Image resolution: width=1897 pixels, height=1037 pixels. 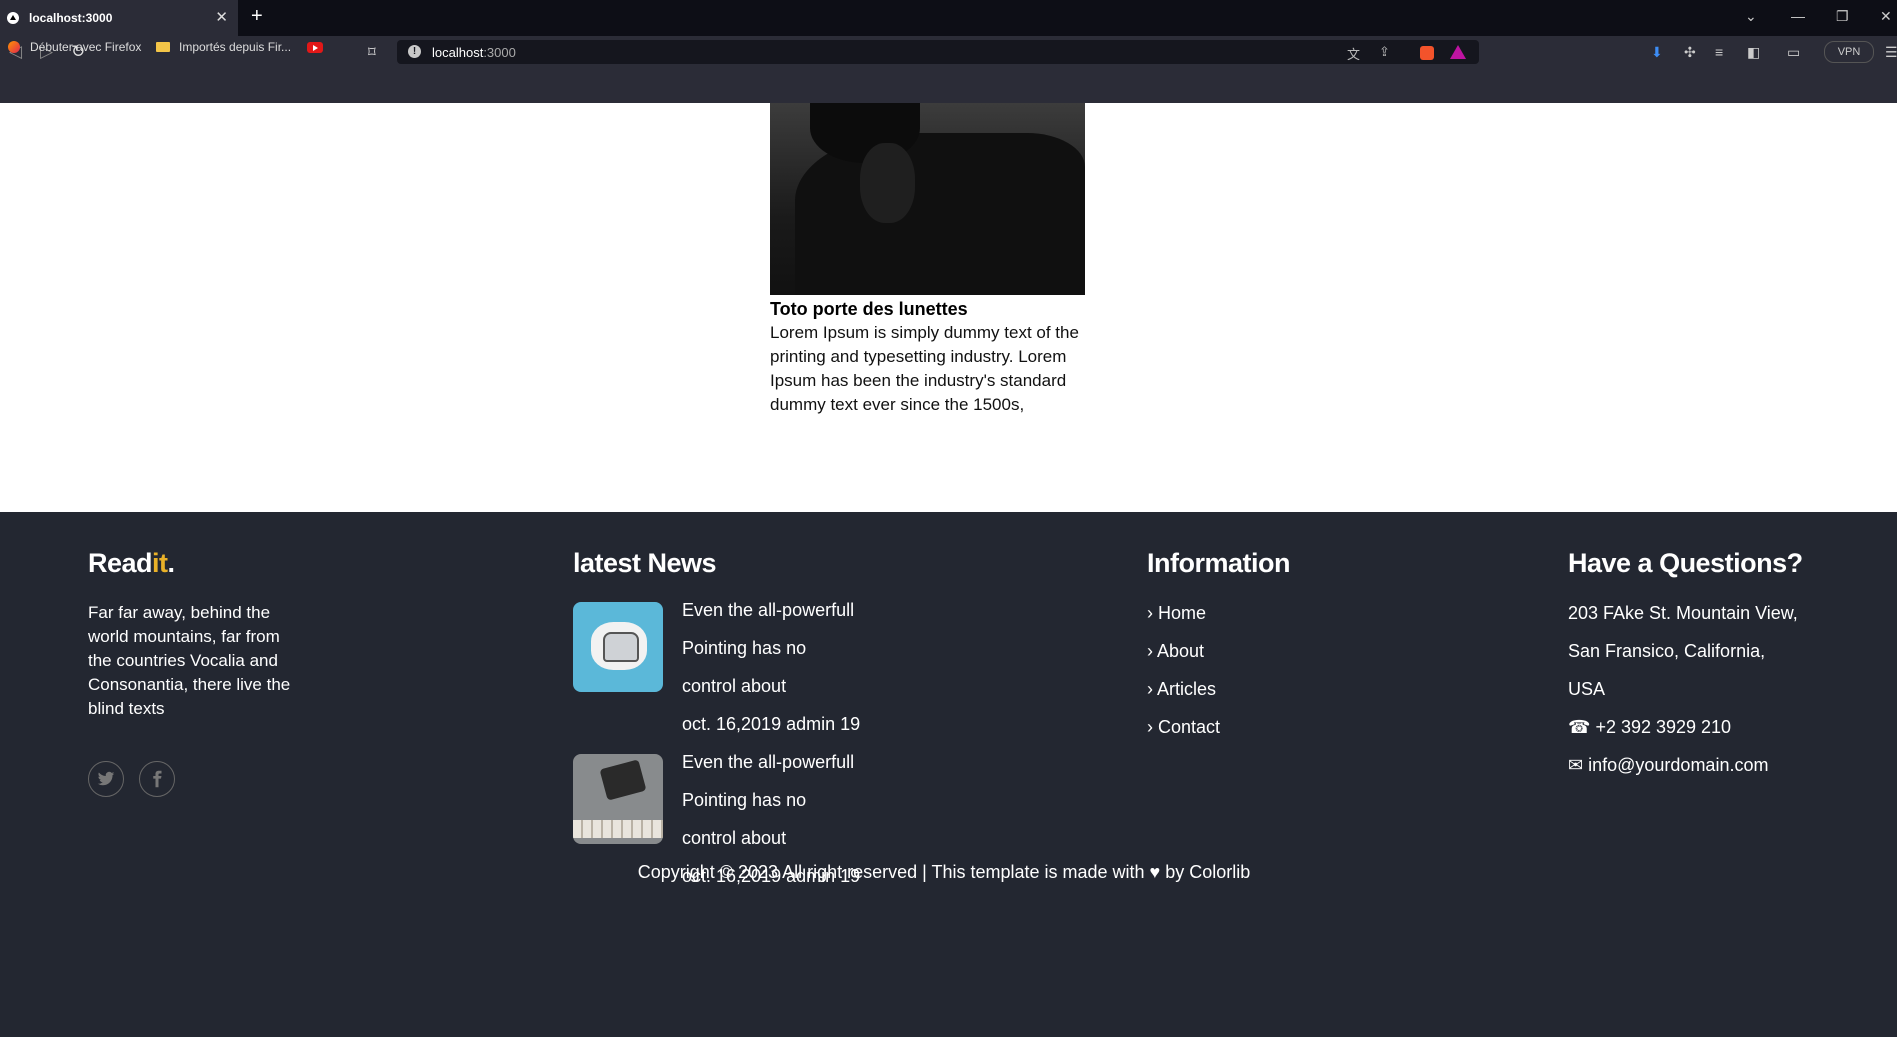 I want to click on information-heading: Information, so click(x=1219, y=563).